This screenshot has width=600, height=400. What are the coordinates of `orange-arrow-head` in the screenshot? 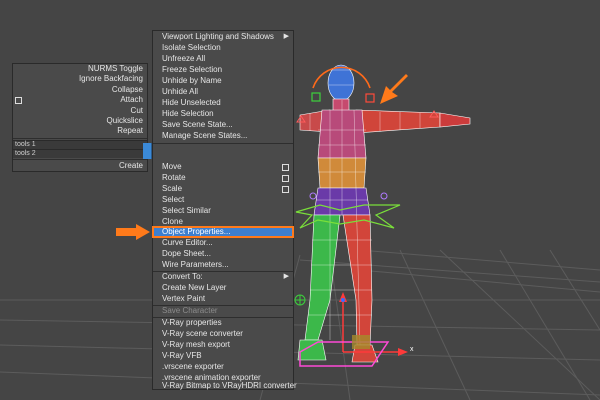 It's located at (394, 89).